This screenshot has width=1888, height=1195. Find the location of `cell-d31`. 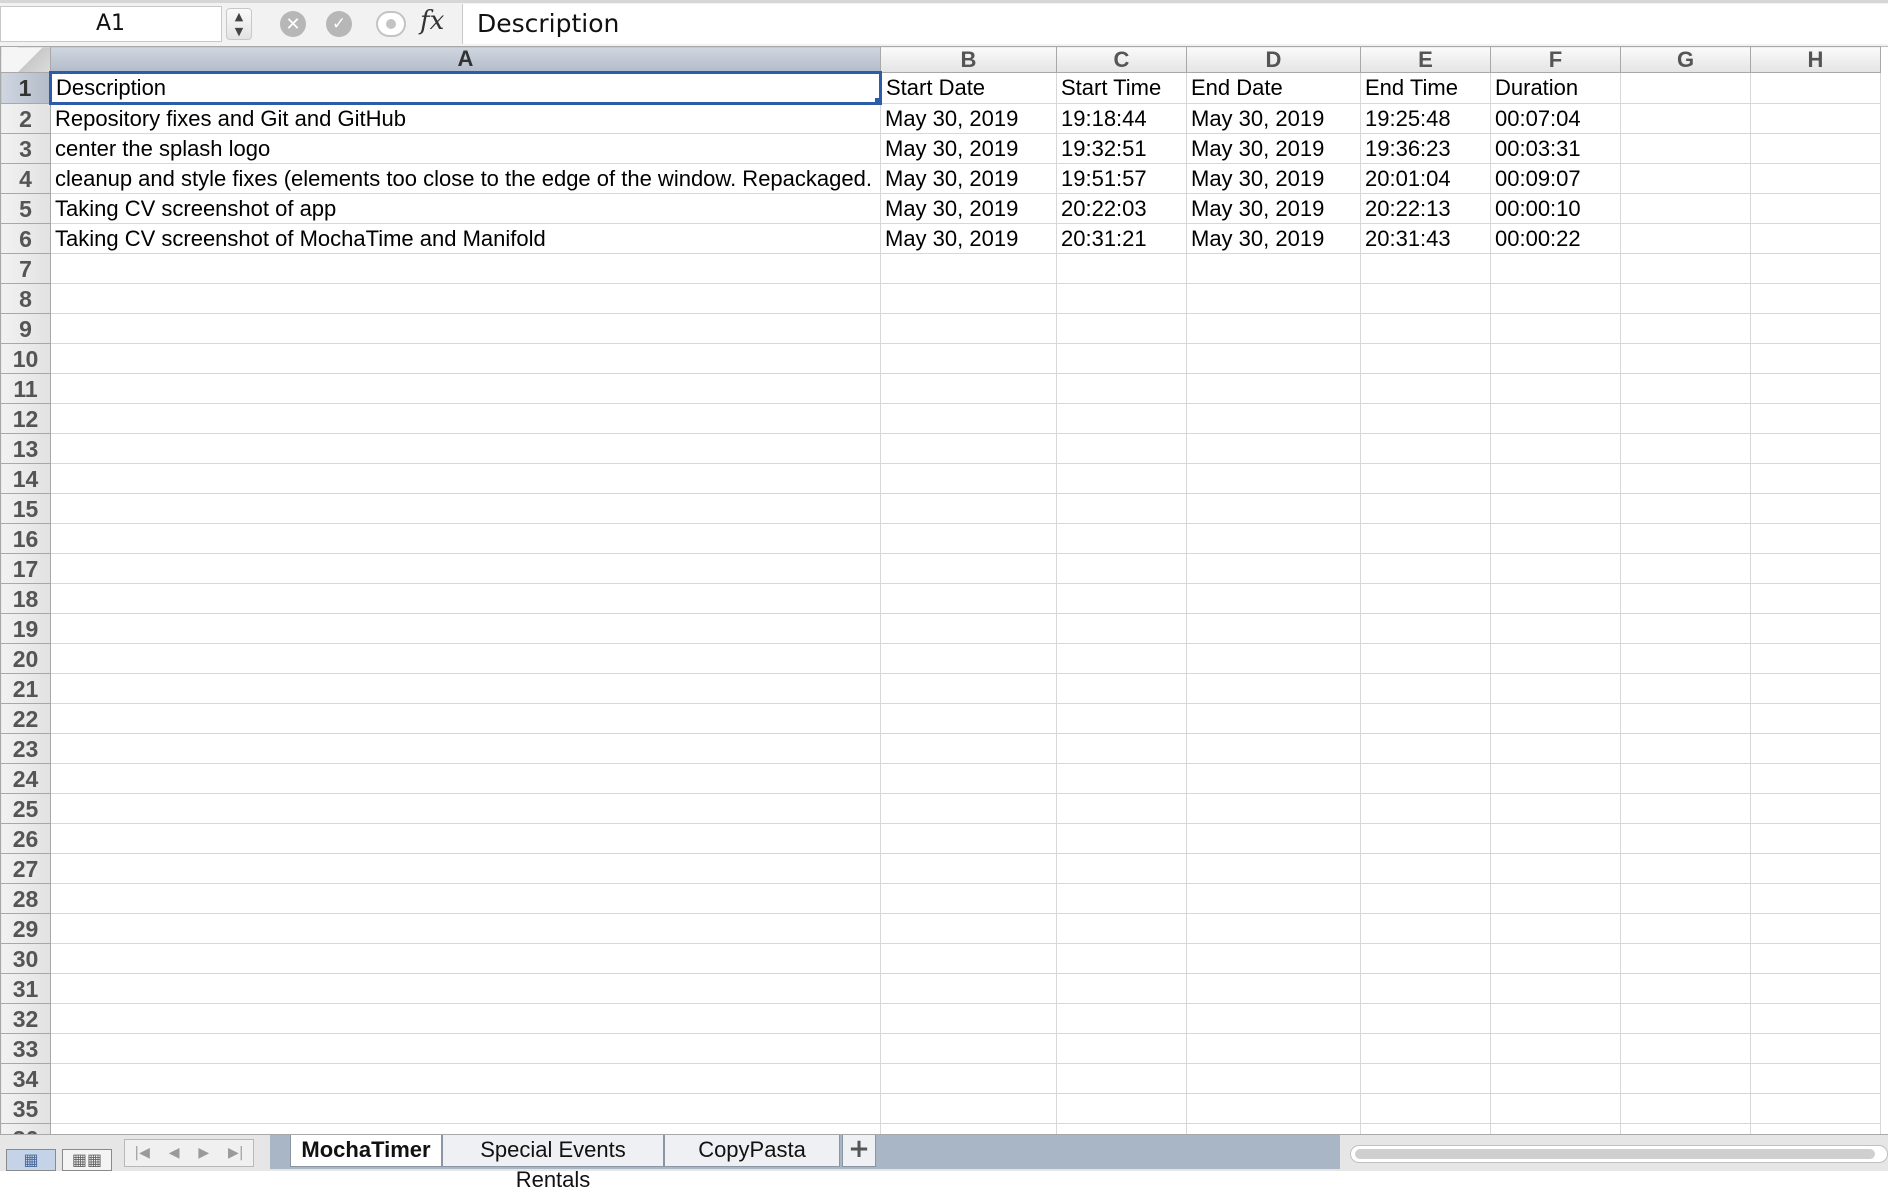

cell-d31 is located at coordinates (1273, 988).